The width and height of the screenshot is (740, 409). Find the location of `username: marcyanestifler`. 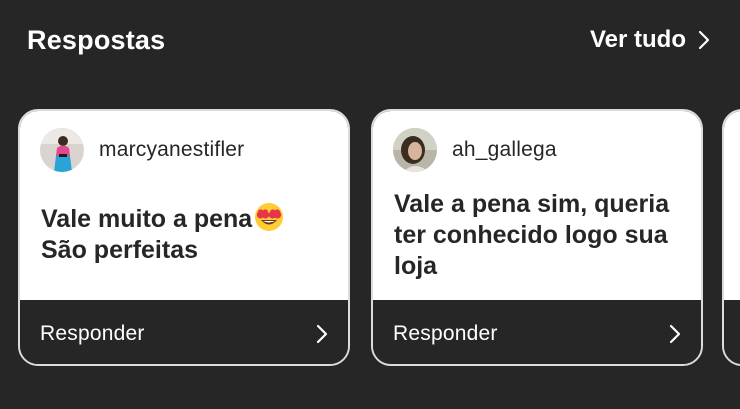

username: marcyanestifler is located at coordinates (171, 150).